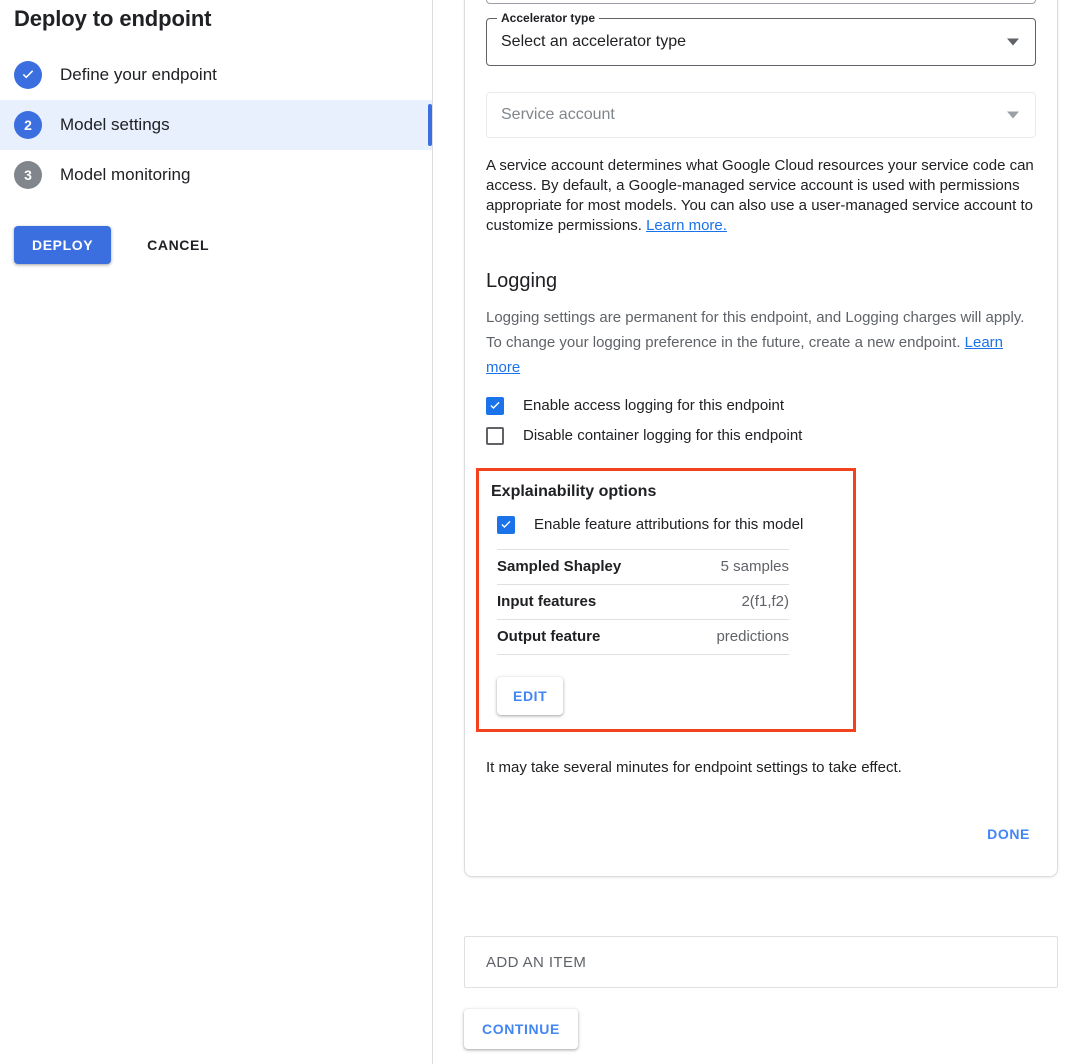 The width and height of the screenshot is (1067, 1064). What do you see at coordinates (761, 847) in the screenshot?
I see `card-footer: DONE` at bounding box center [761, 847].